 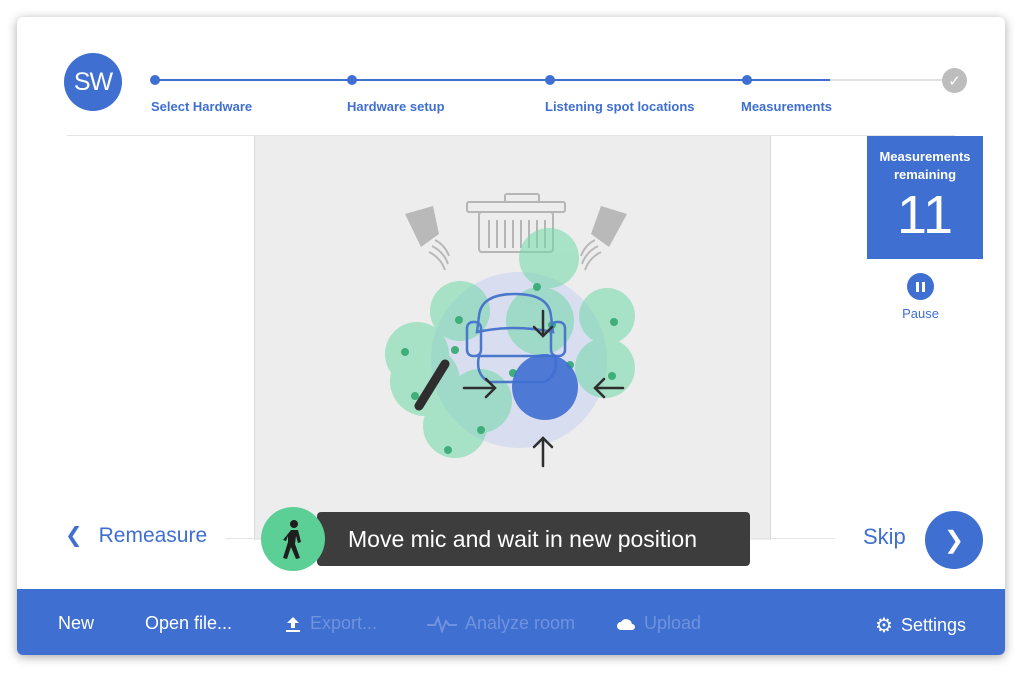 What do you see at coordinates (786, 106) in the screenshot?
I see `step-label-measurements: Measurements` at bounding box center [786, 106].